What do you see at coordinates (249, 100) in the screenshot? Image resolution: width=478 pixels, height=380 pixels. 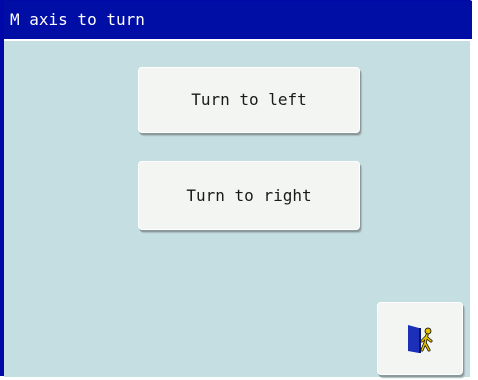 I see `turn-left-button: Turn to left` at bounding box center [249, 100].